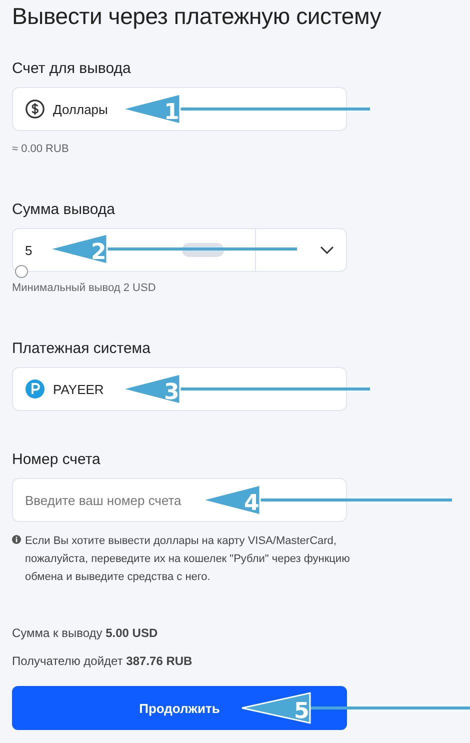 The image size is (470, 743). Describe the element at coordinates (28, 250) in the screenshot. I see `amount-value: 5` at that location.